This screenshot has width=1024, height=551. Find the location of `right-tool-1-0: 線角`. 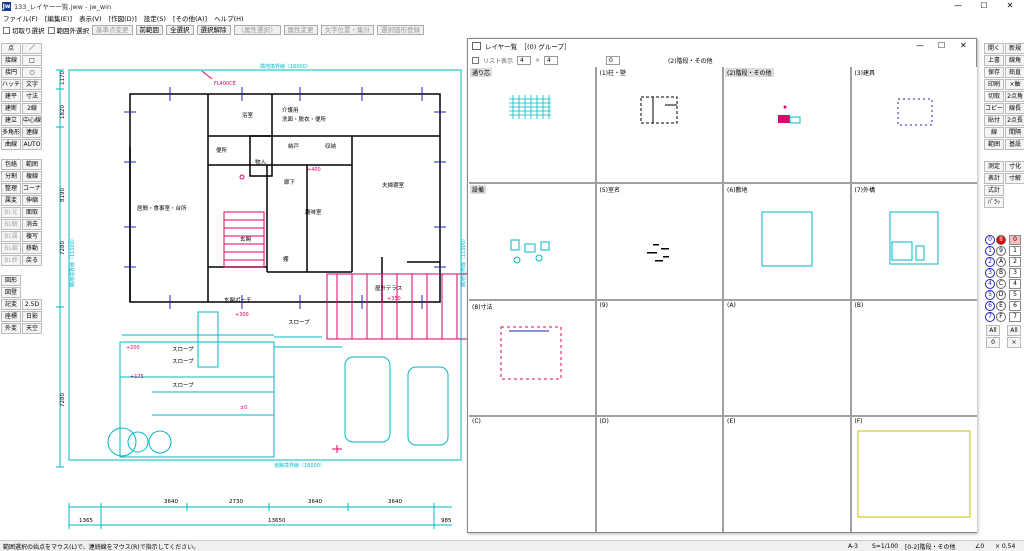

right-tool-1-0: 線角 is located at coordinates (1014, 60).